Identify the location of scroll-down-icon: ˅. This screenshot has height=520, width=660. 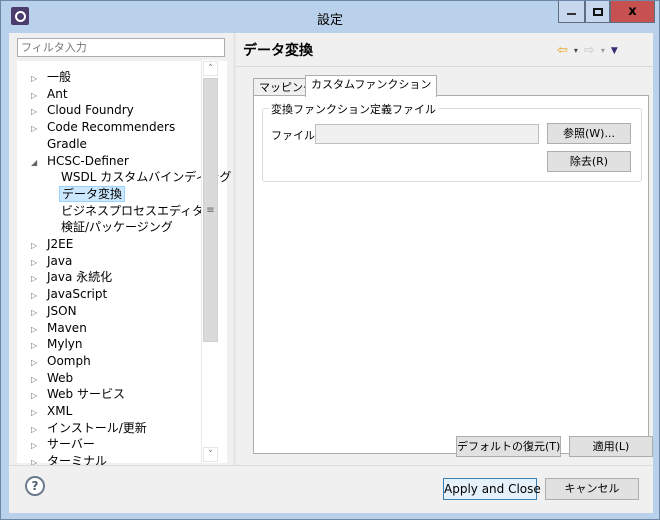
(210, 454).